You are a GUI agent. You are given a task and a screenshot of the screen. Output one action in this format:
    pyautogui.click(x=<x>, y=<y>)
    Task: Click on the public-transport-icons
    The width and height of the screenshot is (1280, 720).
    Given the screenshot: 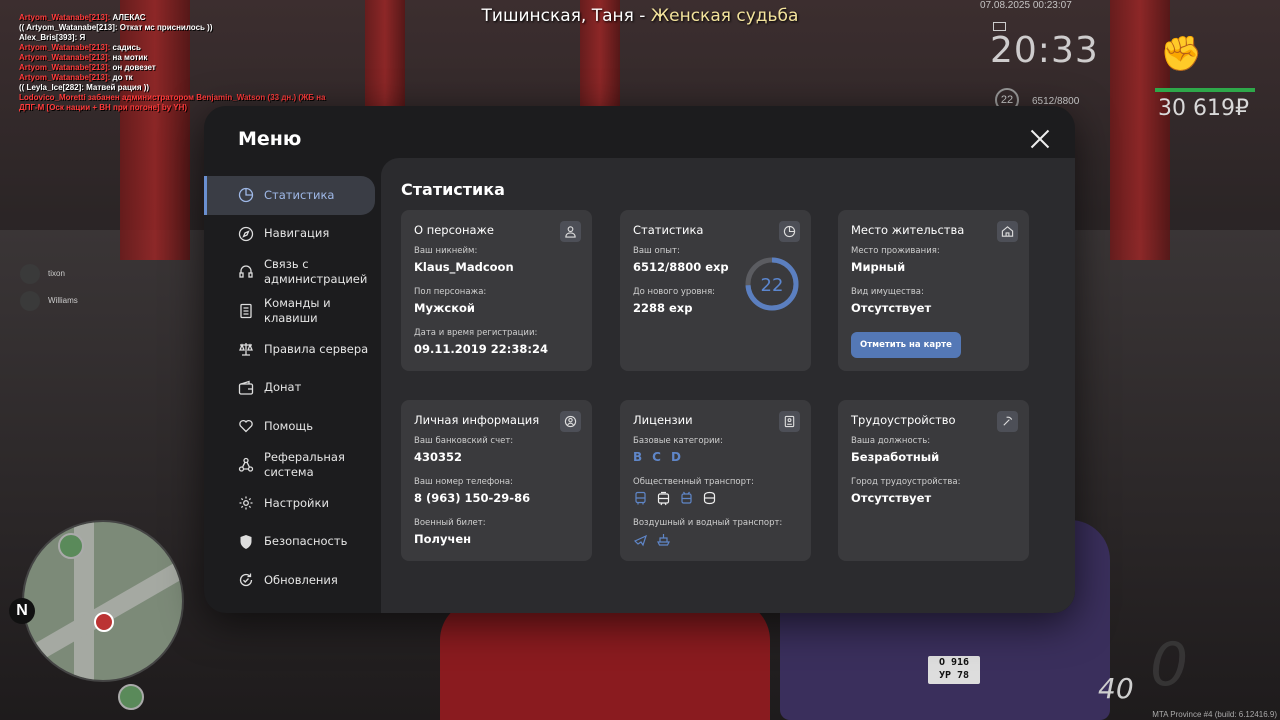 What is the action you would take?
    pyautogui.click(x=715, y=498)
    